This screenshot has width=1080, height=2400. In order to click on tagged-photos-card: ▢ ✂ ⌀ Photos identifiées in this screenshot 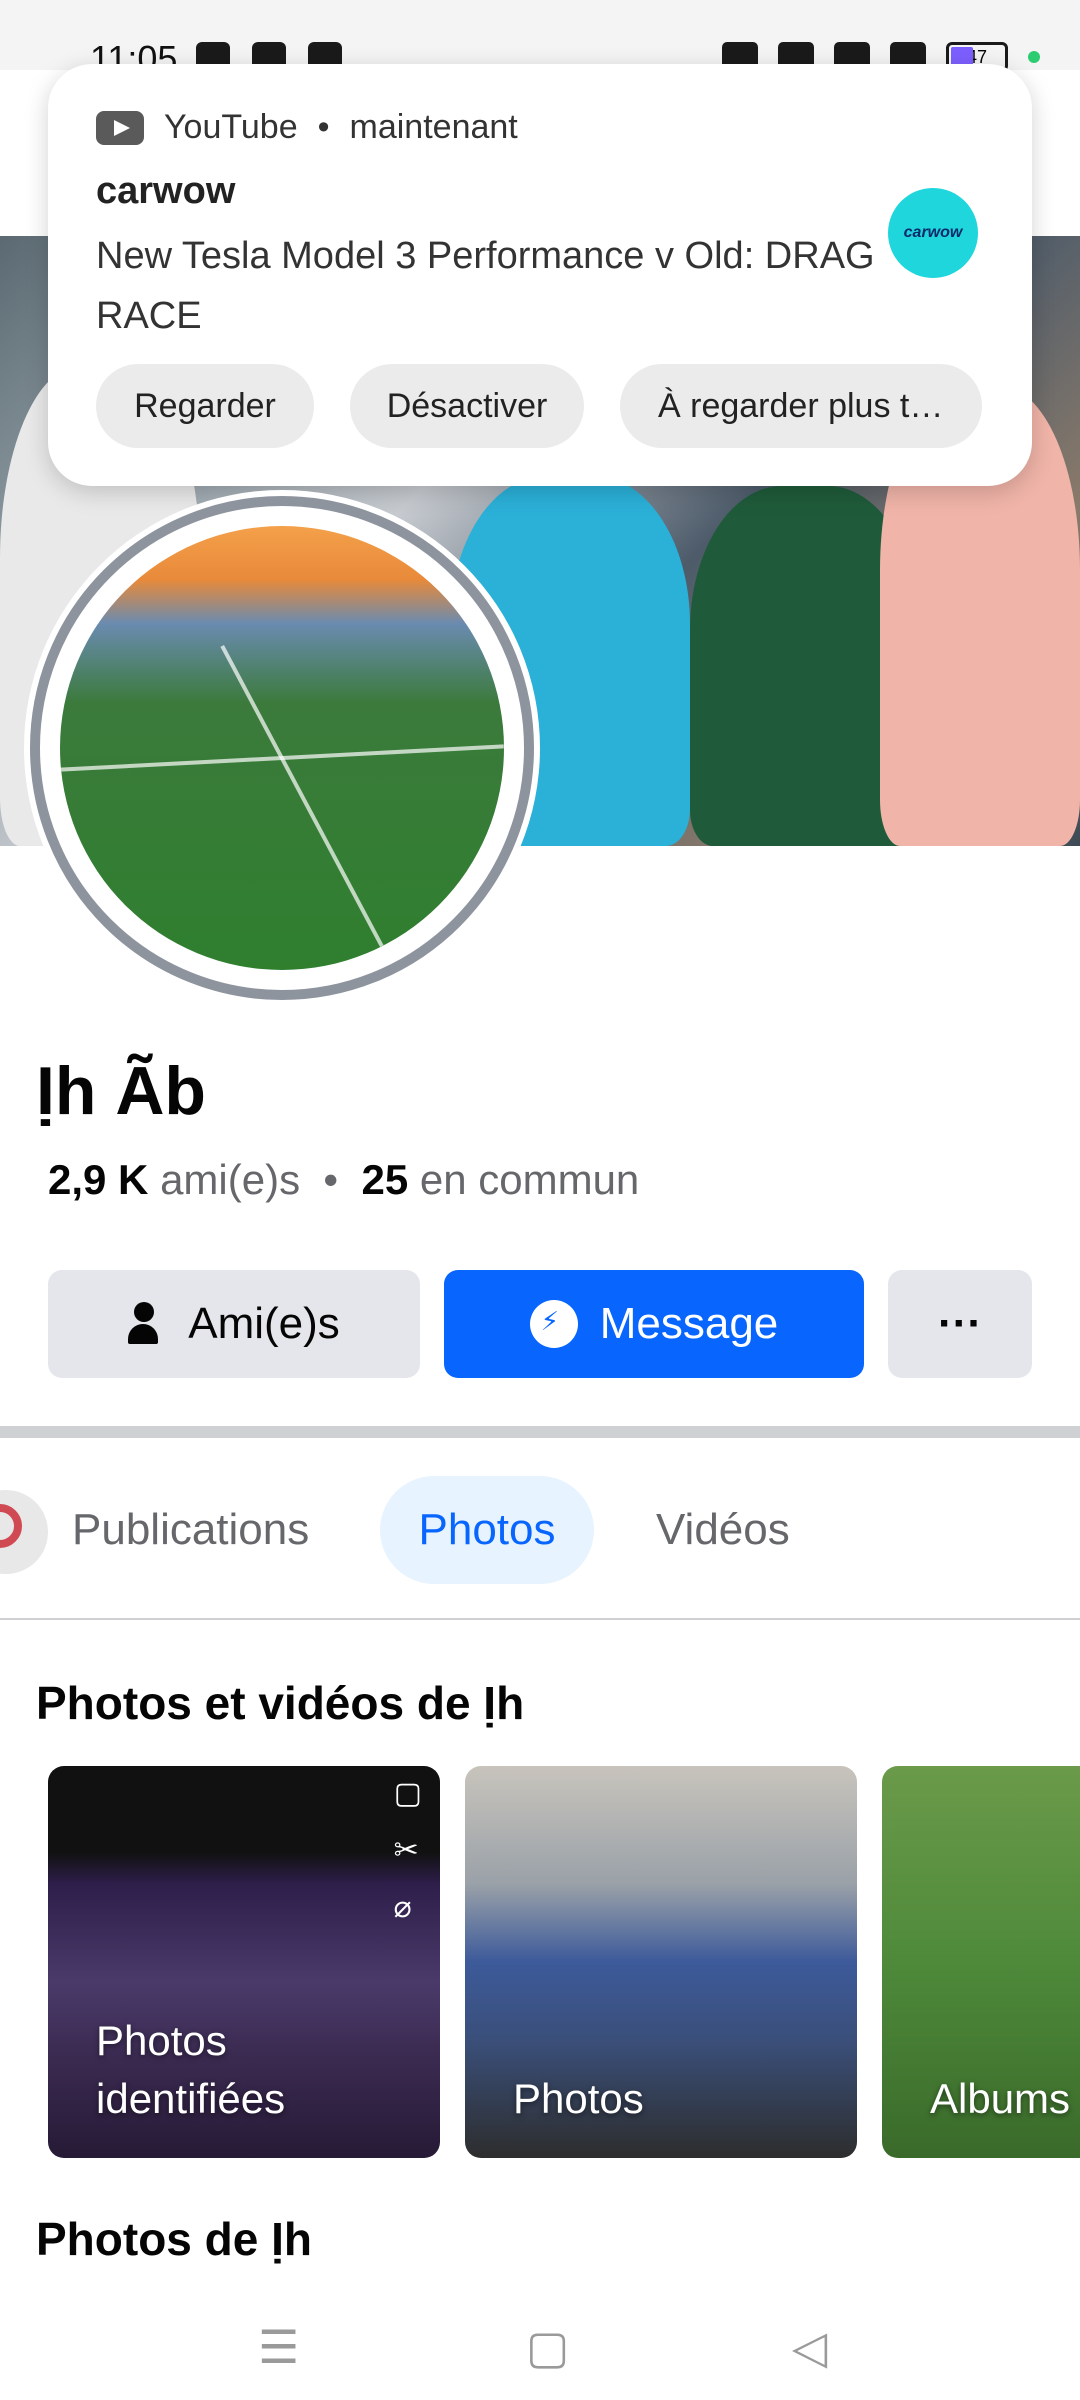, I will do `click(244, 1962)`.